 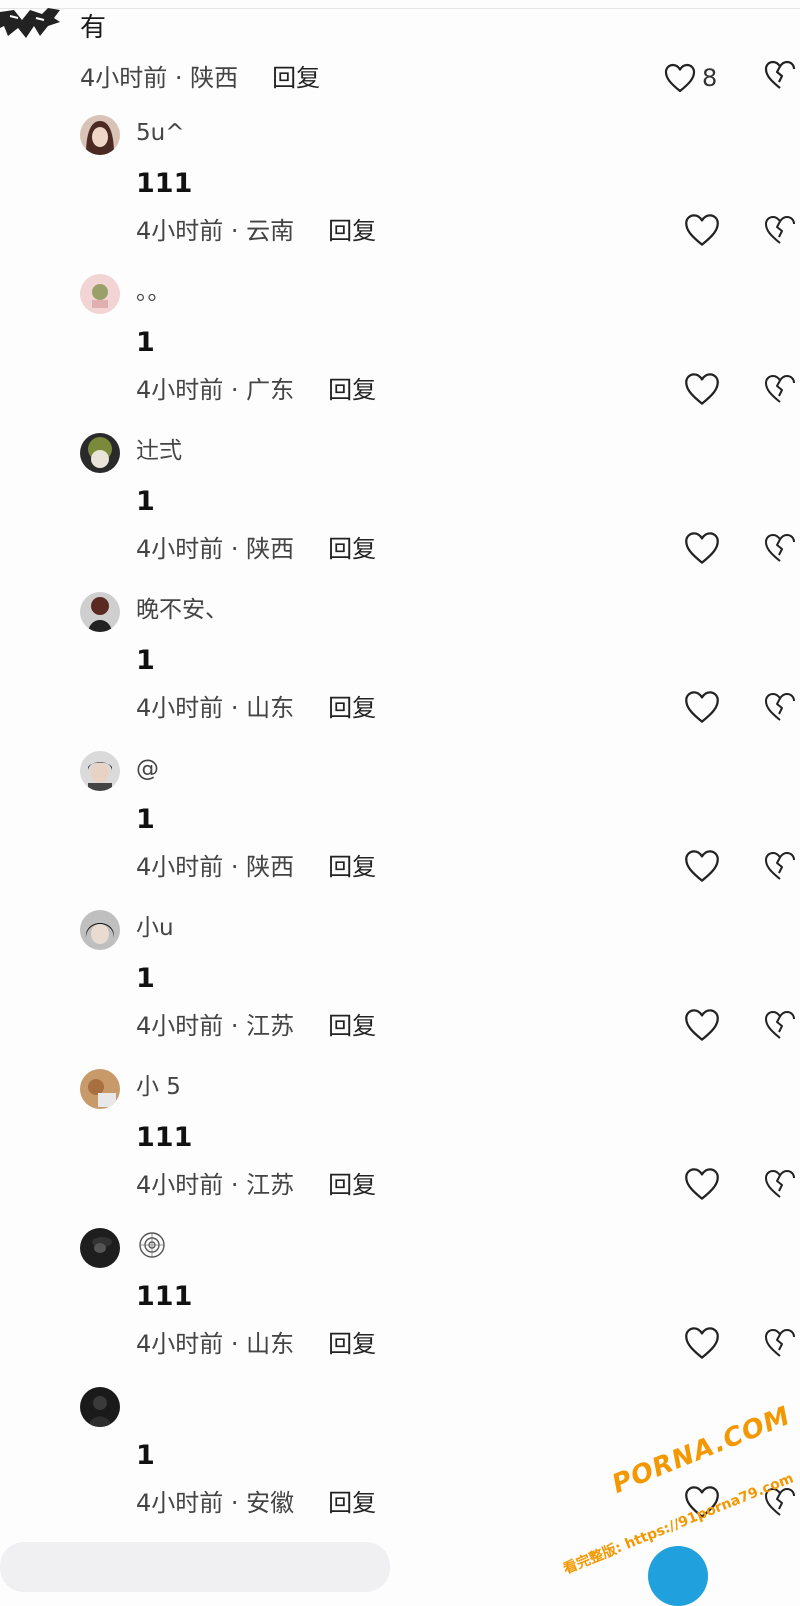 What do you see at coordinates (400, 513) in the screenshot?
I see `reply-item: 辻弍 1 4小时前 · 陕西 回复` at bounding box center [400, 513].